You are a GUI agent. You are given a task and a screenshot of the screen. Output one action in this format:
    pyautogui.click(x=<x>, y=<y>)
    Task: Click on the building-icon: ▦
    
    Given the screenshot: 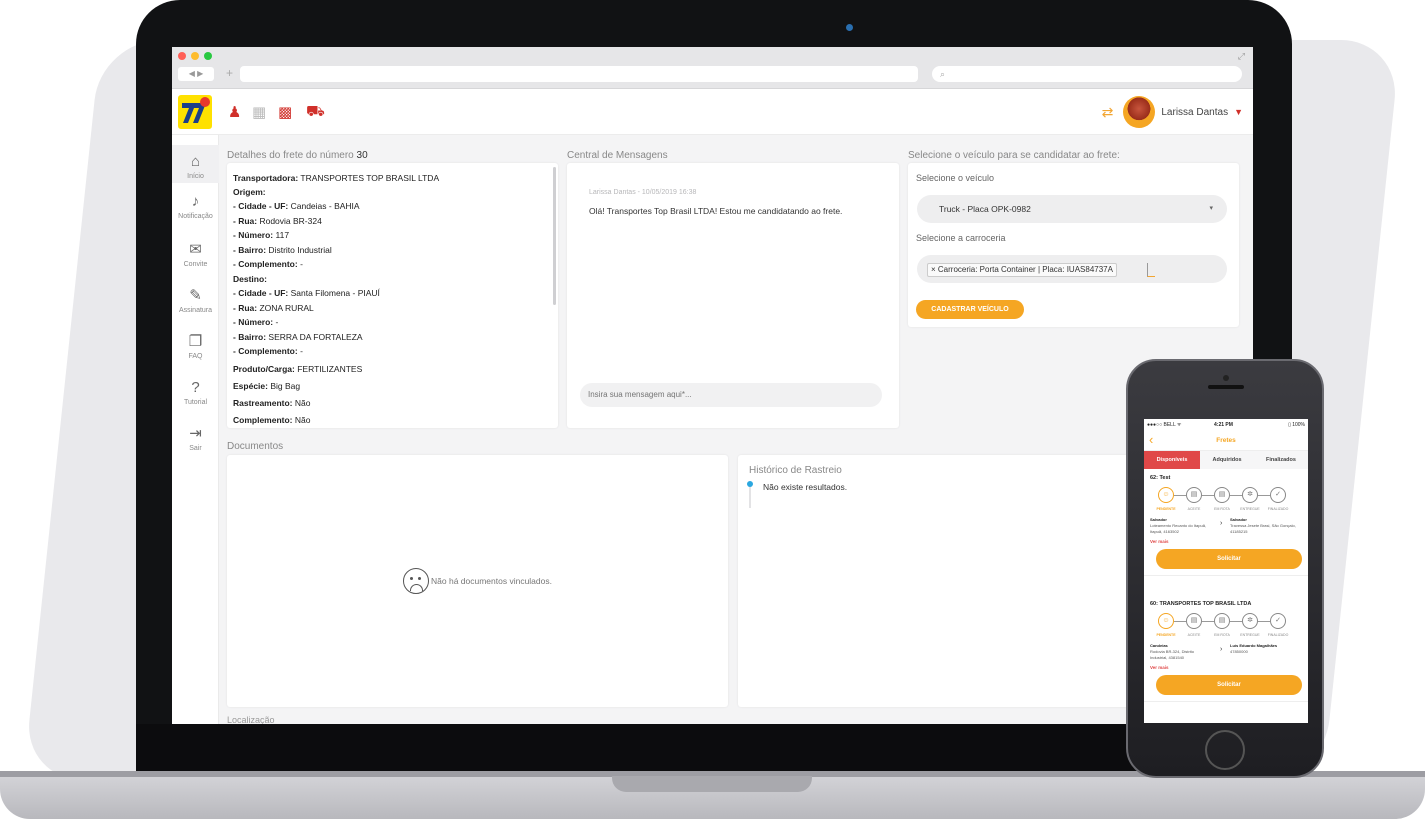 What is the action you would take?
    pyautogui.click(x=259, y=112)
    